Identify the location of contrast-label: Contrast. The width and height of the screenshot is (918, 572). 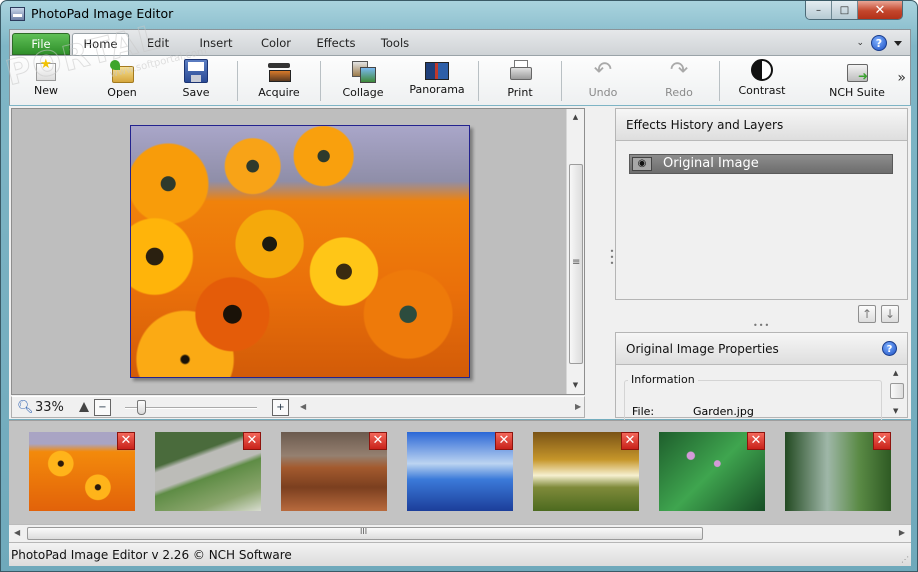
(762, 90).